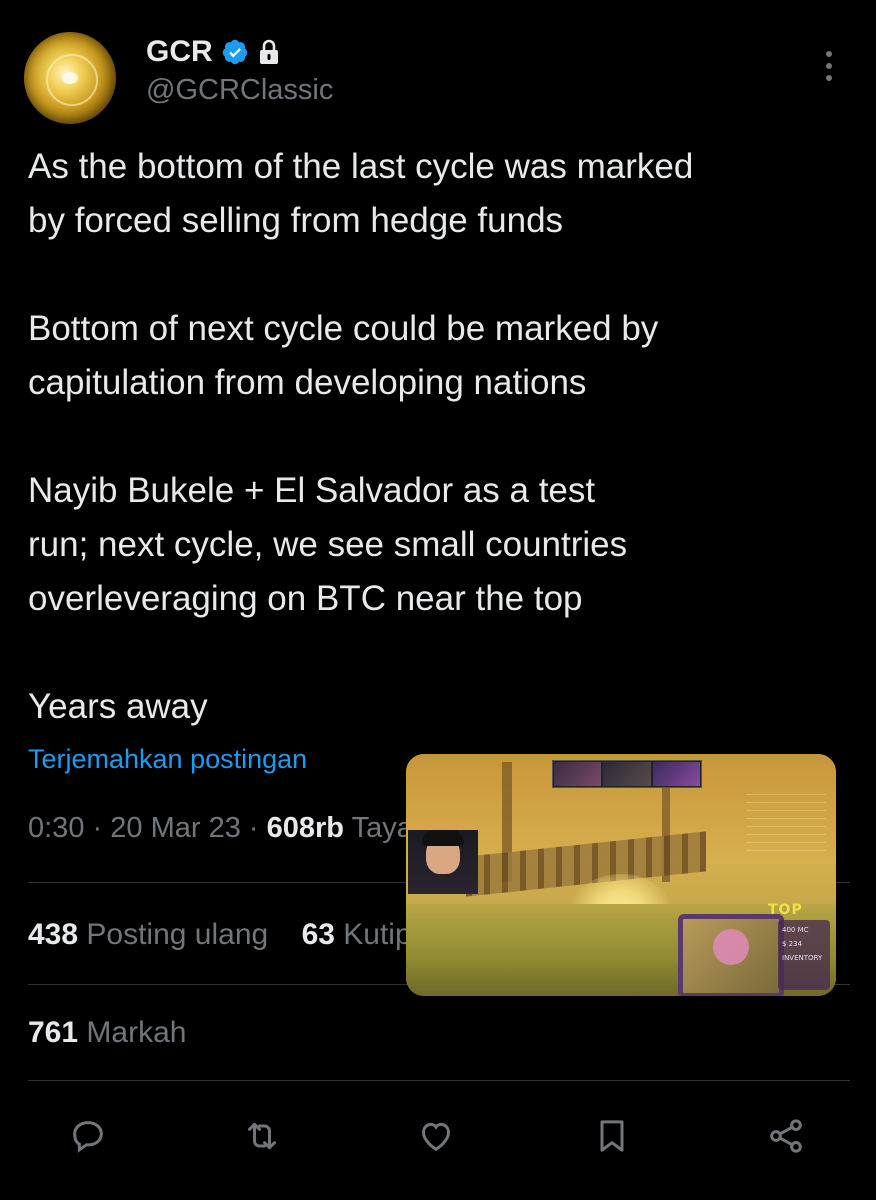 This screenshot has height=1200, width=876. What do you see at coordinates (88, 1136) in the screenshot?
I see `reply-icon` at bounding box center [88, 1136].